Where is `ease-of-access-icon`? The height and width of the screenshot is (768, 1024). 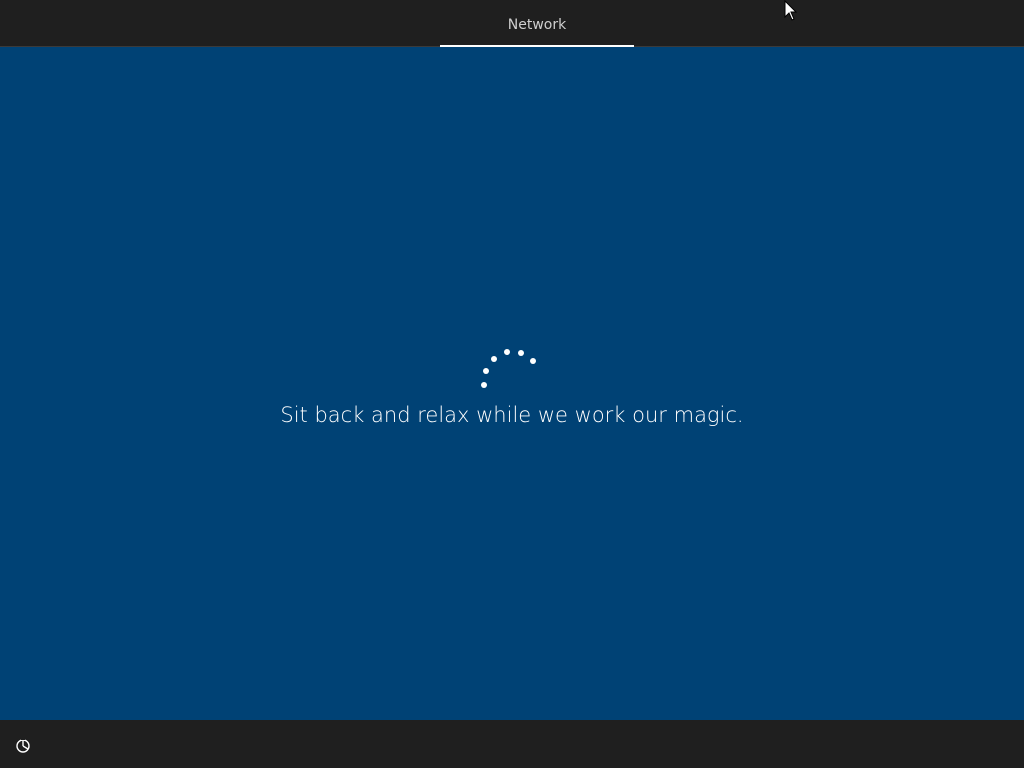
ease-of-access-icon is located at coordinates (23, 745).